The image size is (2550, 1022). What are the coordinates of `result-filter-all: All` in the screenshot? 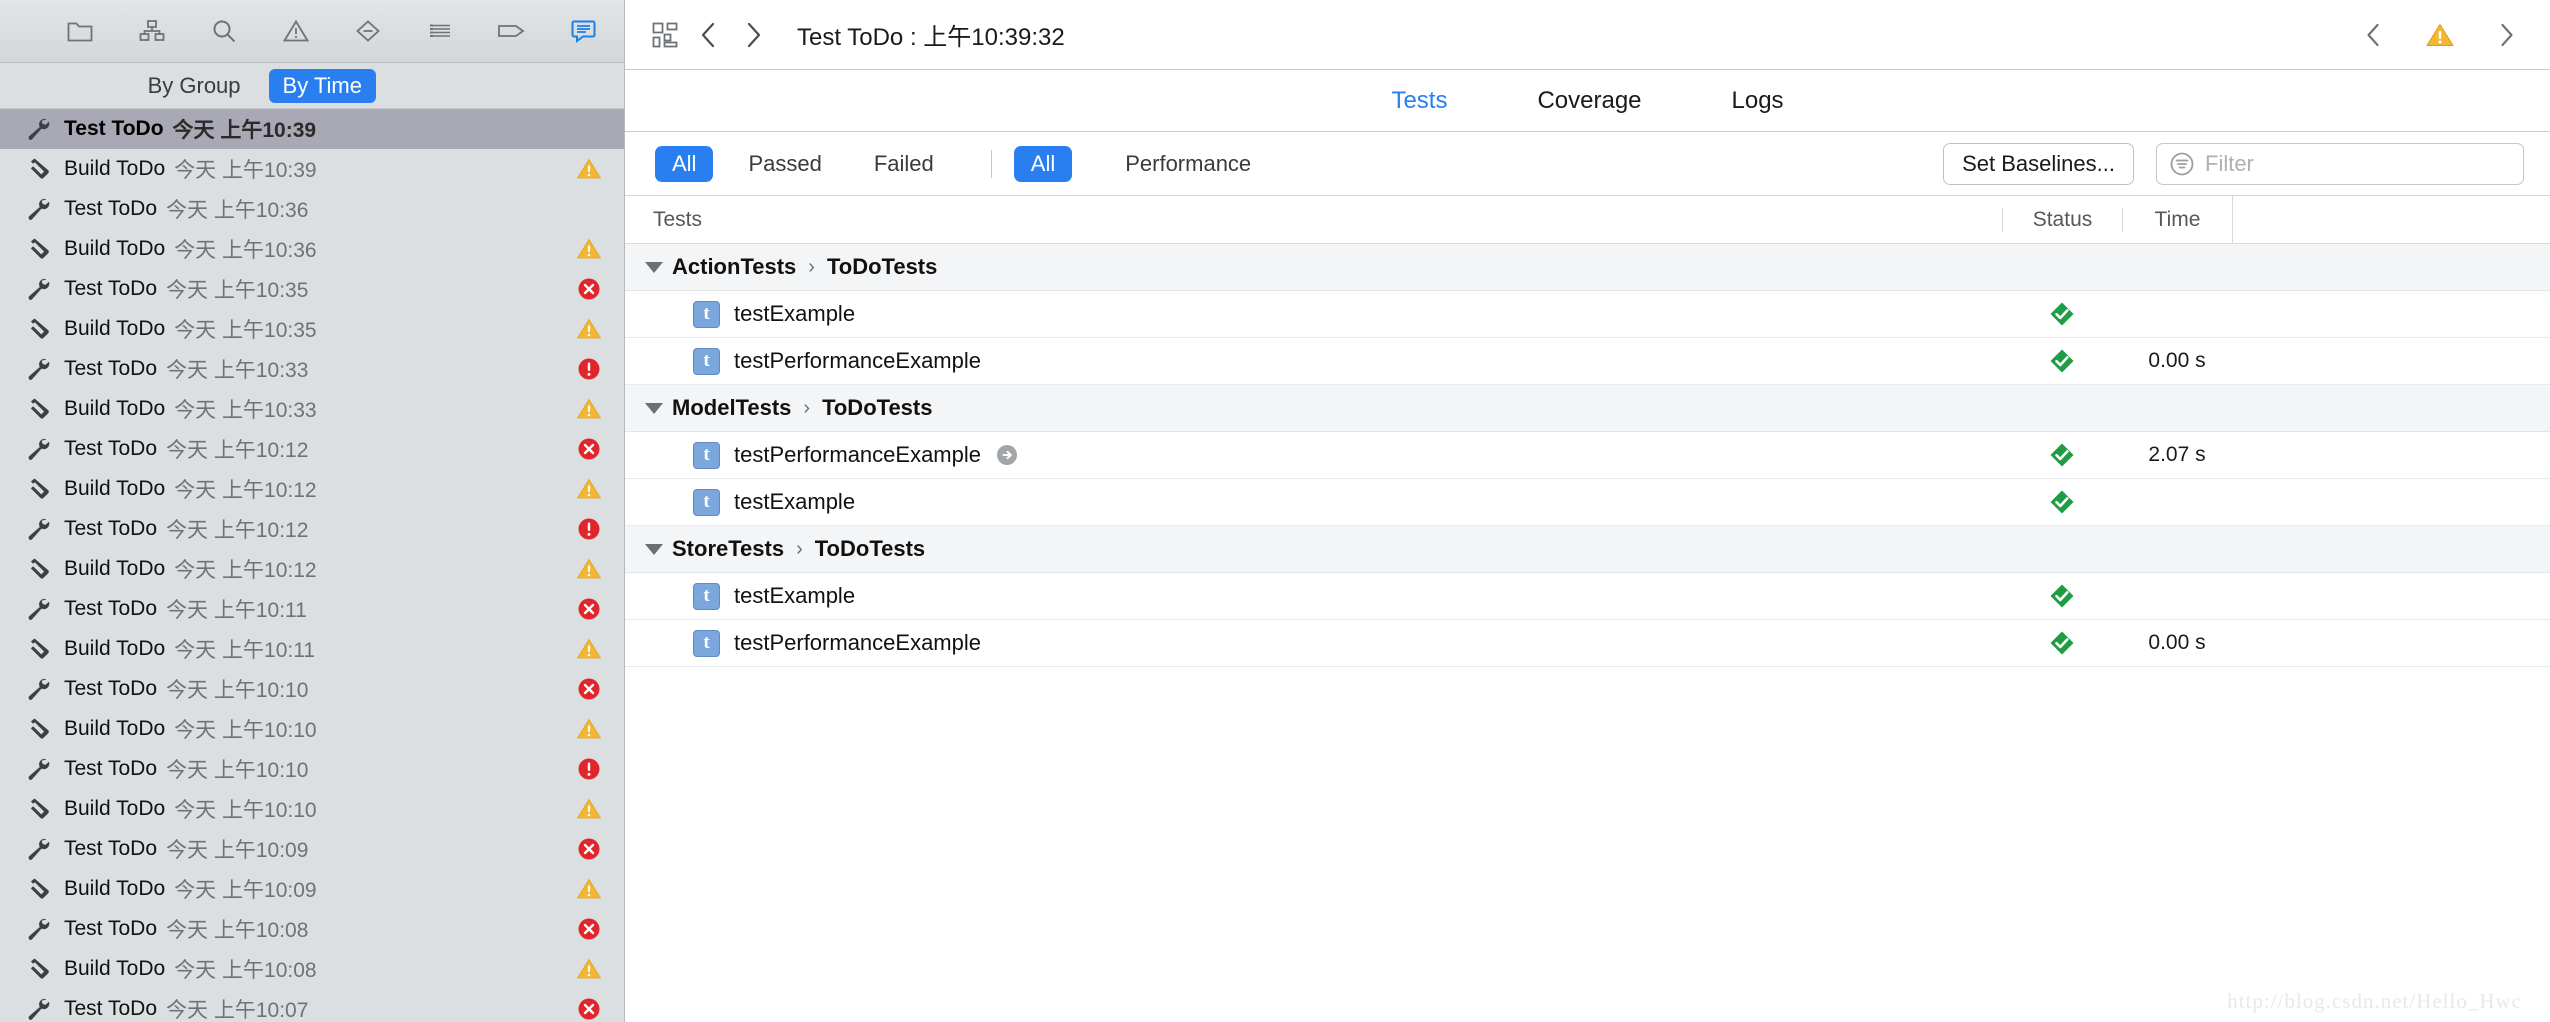 It's located at (684, 163).